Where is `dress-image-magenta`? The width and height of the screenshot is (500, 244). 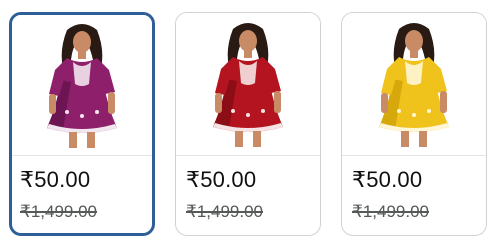 dress-image-magenta is located at coordinates (82, 86).